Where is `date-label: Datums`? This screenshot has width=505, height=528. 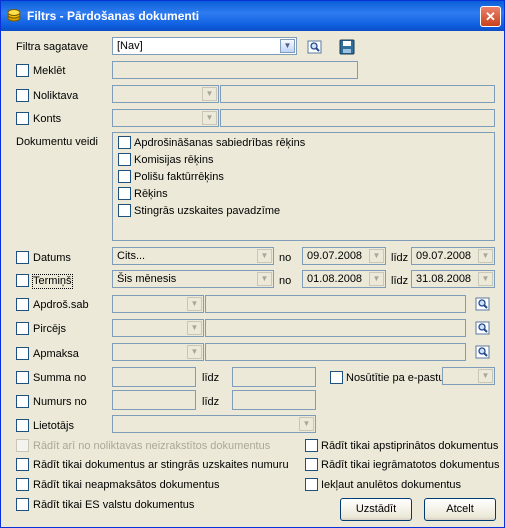
date-label: Datums is located at coordinates (52, 258).